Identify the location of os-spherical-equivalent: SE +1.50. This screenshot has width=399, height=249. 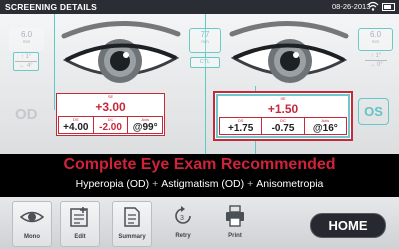
(283, 106).